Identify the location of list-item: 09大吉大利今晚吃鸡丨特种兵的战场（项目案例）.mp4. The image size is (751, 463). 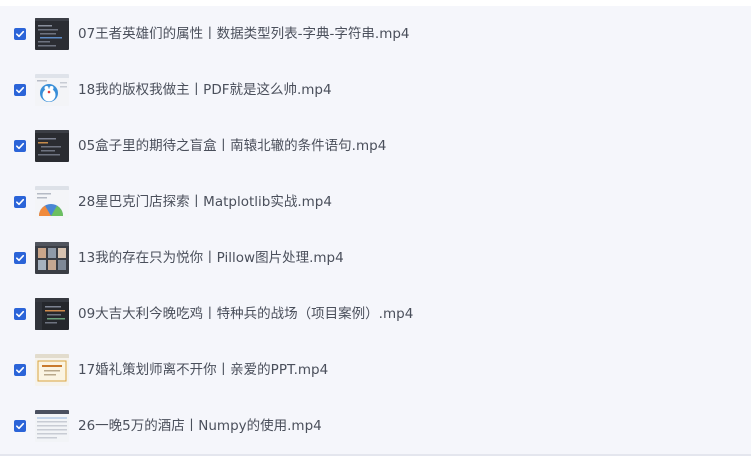
(375, 314).